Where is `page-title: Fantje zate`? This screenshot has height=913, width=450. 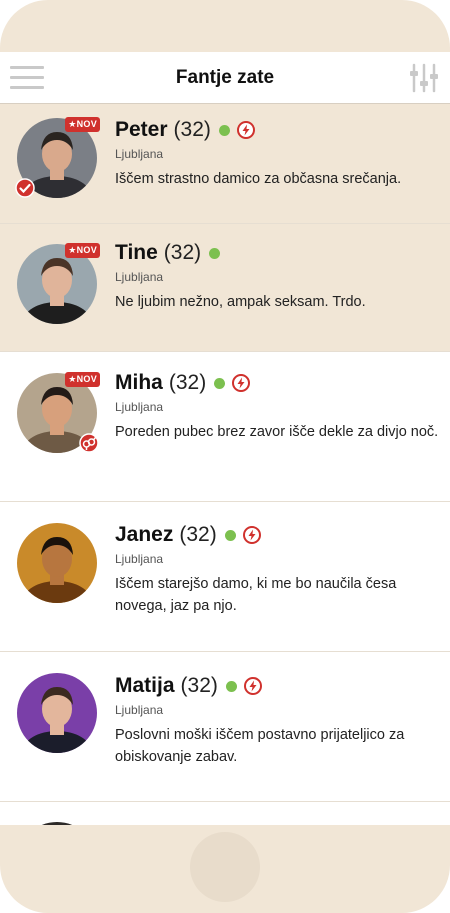 page-title: Fantje zate is located at coordinates (225, 77).